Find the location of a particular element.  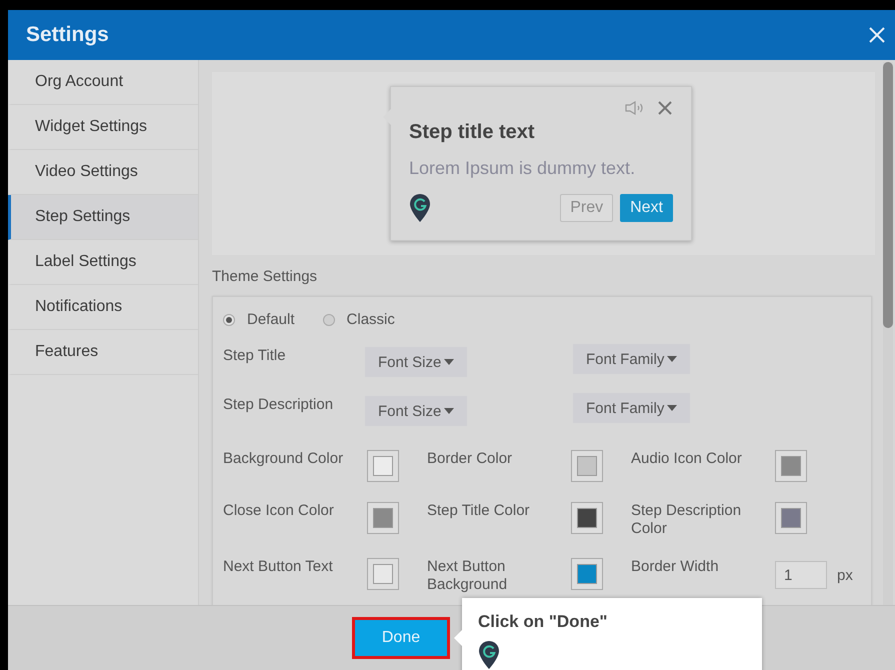

number-field: 1 is located at coordinates (801, 575).